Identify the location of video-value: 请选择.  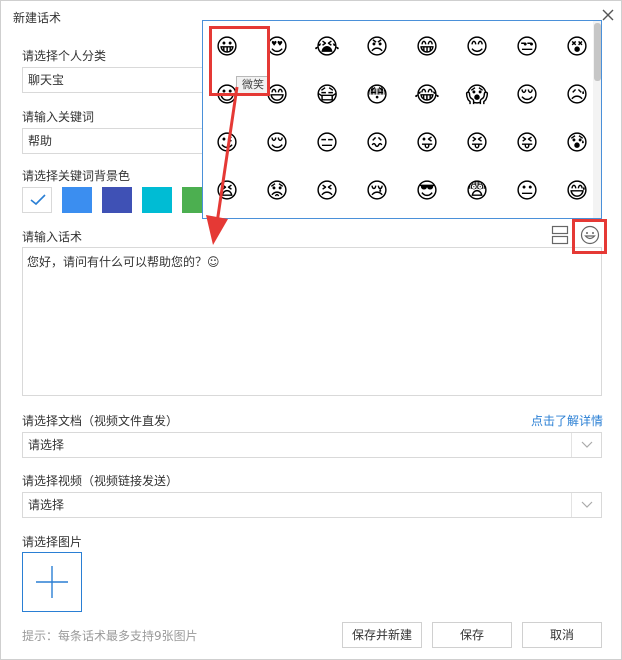
(46, 505).